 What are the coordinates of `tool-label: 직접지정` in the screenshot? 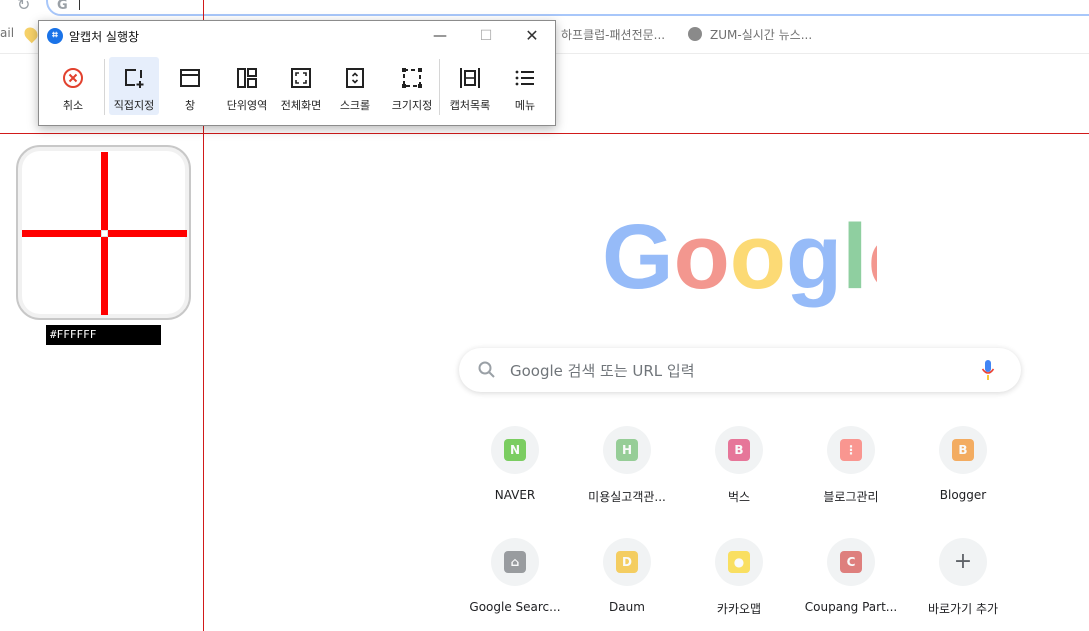 It's located at (134, 105).